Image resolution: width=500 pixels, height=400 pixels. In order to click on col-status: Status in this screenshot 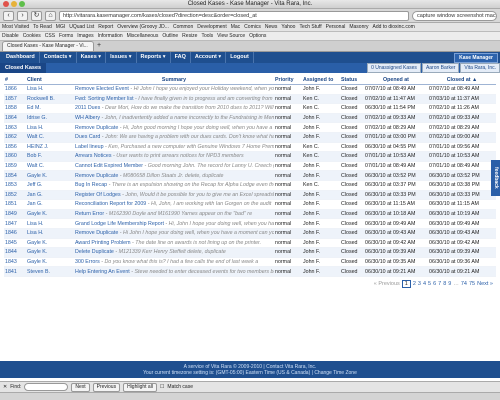, I will do `click(352, 80)`.